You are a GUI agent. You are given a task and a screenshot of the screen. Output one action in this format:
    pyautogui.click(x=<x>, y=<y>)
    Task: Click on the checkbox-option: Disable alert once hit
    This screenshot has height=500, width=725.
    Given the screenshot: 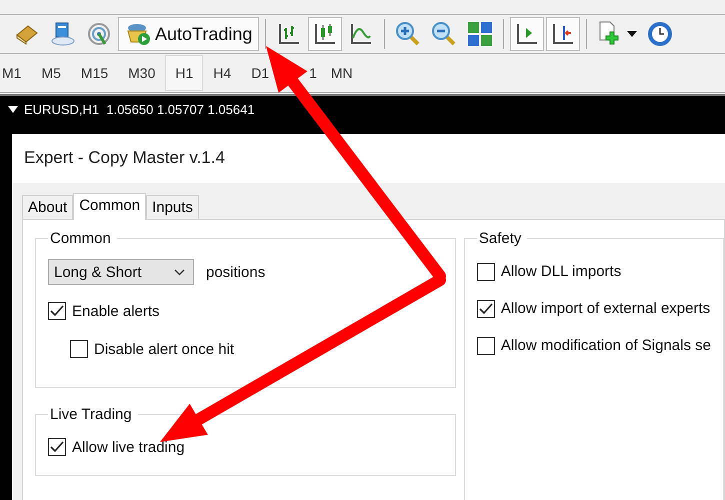 What is the action you would take?
    pyautogui.click(x=245, y=349)
    